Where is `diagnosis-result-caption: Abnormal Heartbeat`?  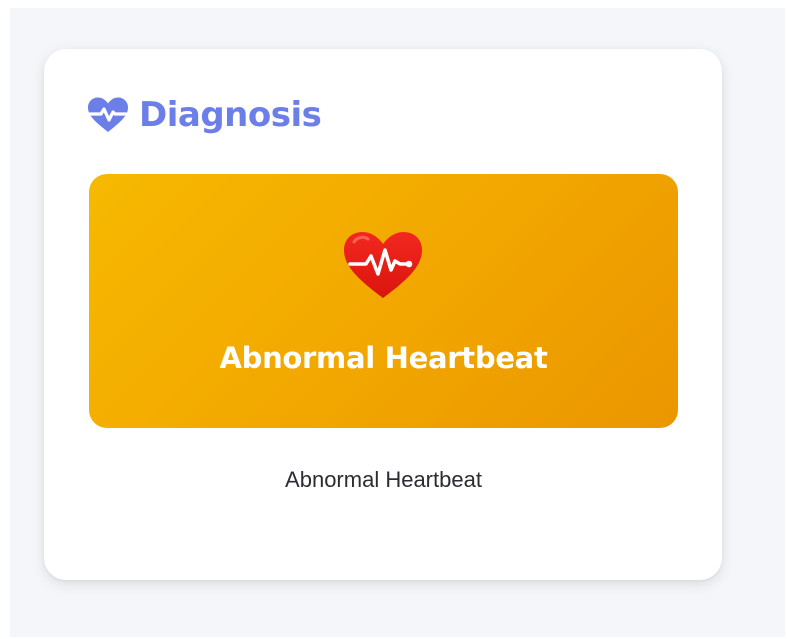
diagnosis-result-caption: Abnormal Heartbeat is located at coordinates (383, 479).